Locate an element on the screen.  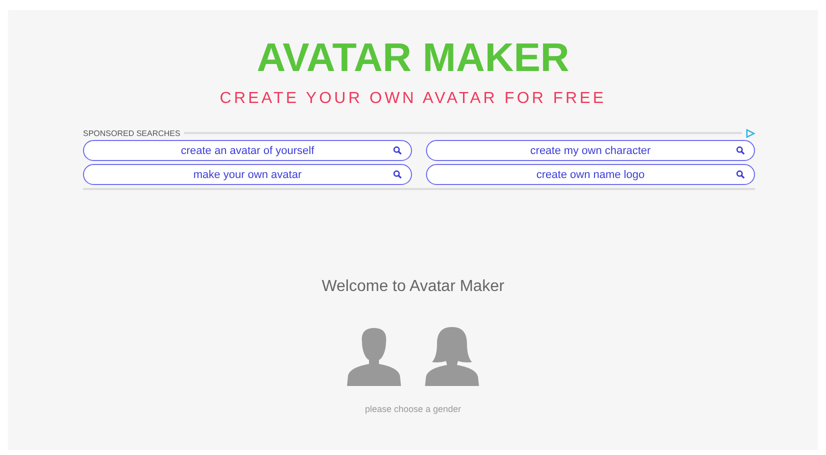
search-suggestion: make your own avatar is located at coordinates (247, 174).